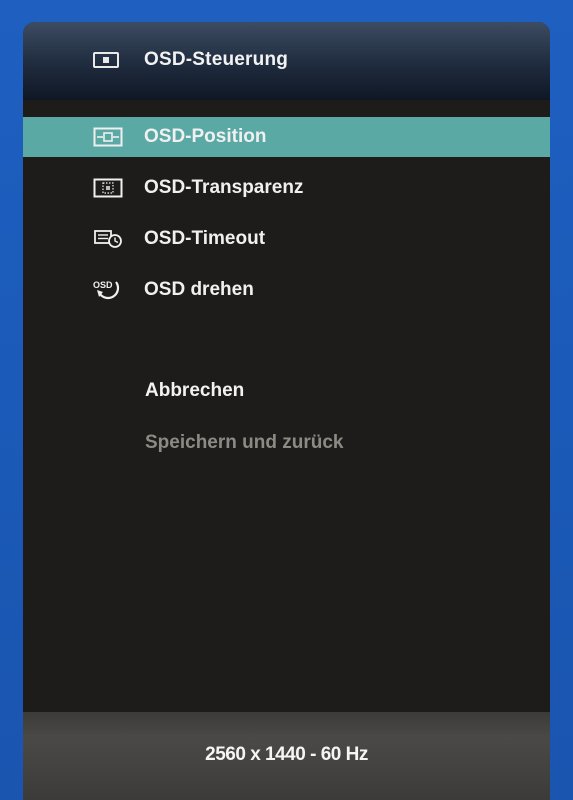 The image size is (573, 800). Describe the element at coordinates (199, 289) in the screenshot. I see `menu-item-label: OSD drehen` at that location.